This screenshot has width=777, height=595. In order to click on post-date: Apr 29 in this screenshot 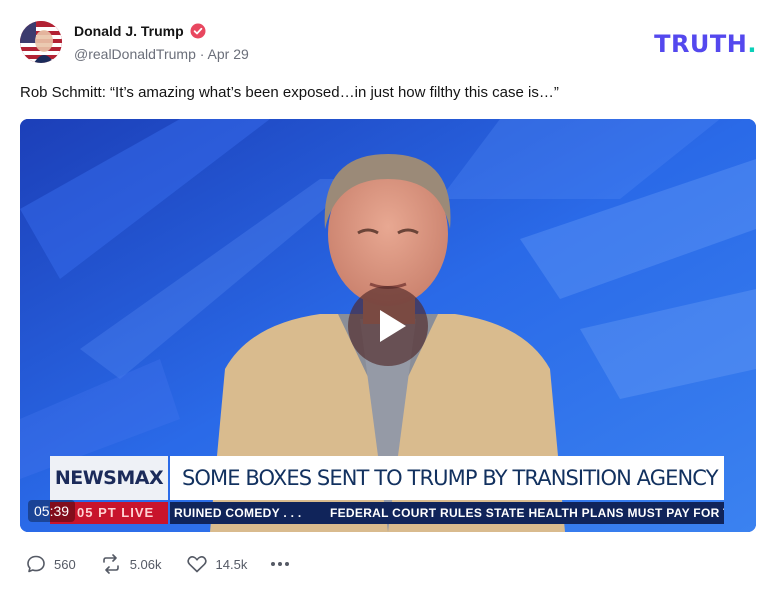, I will do `click(228, 54)`.